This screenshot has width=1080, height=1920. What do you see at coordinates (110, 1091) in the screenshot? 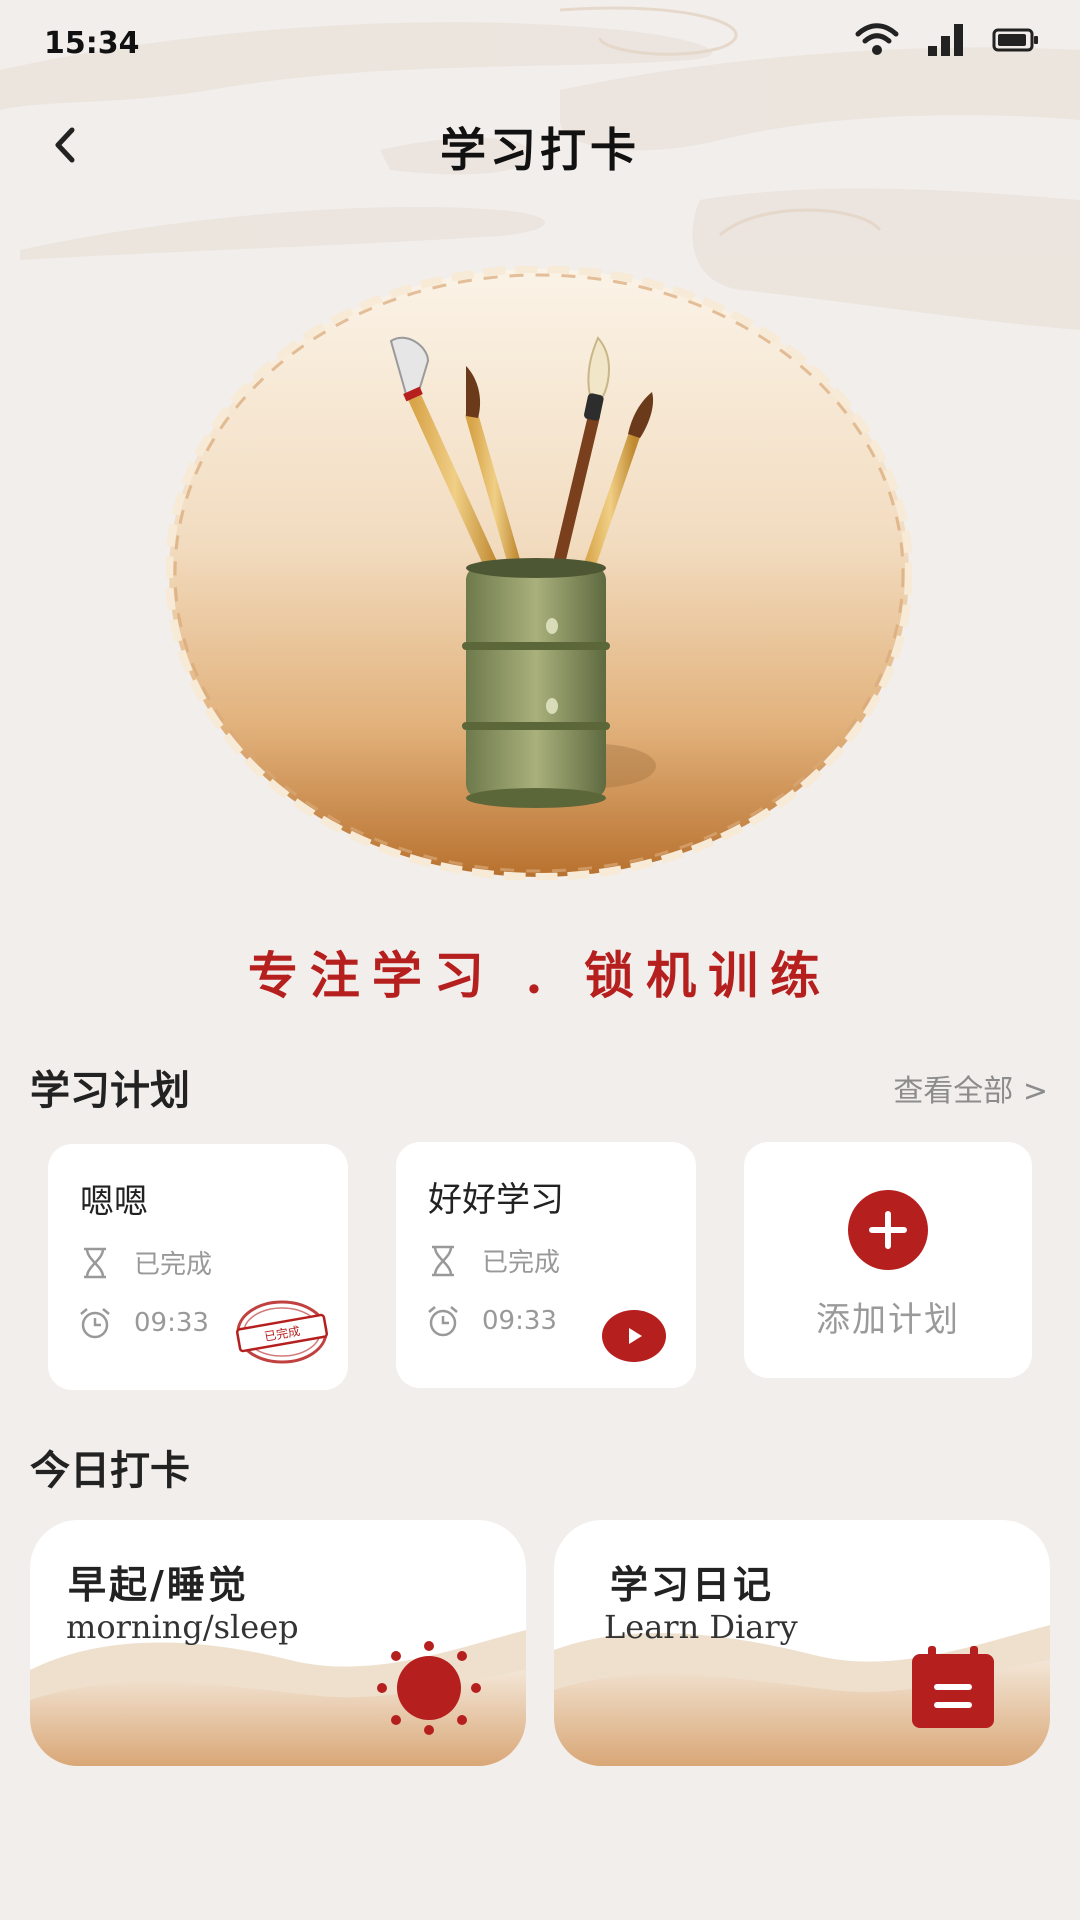
I see `plans-section-title: 学习计划` at bounding box center [110, 1091].